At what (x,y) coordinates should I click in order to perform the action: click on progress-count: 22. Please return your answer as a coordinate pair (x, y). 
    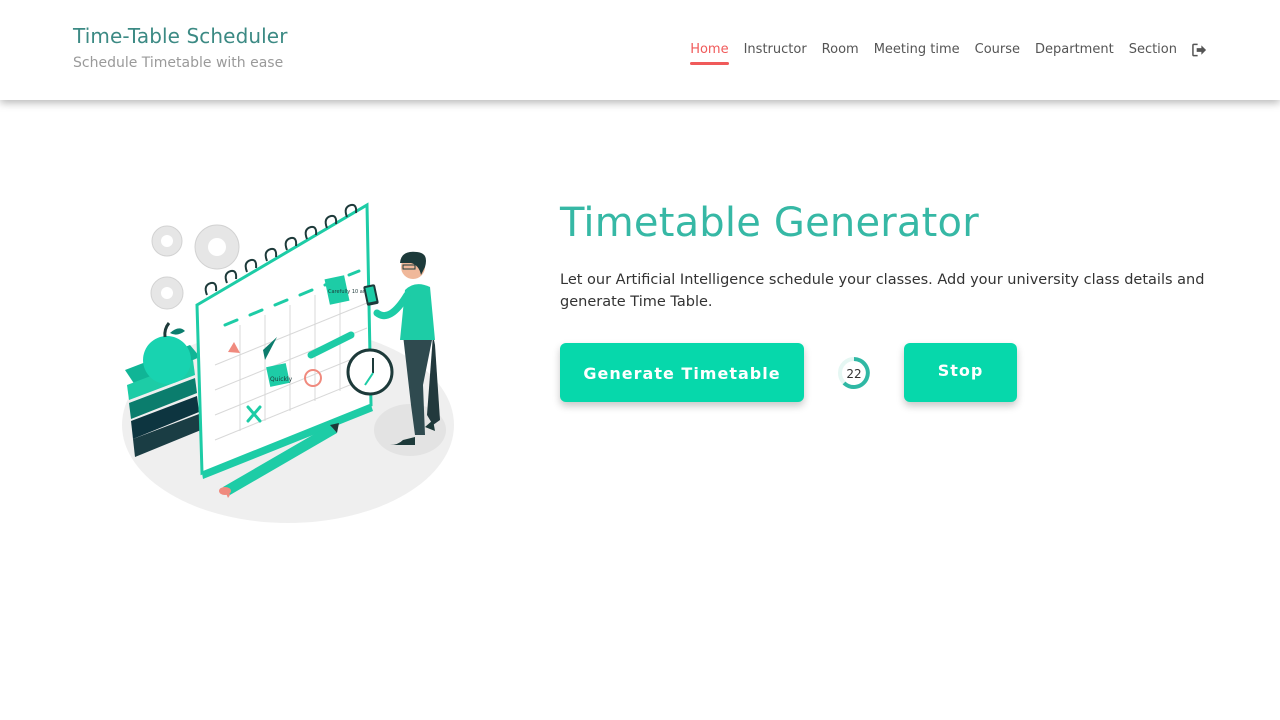
    Looking at the image, I should click on (854, 373).